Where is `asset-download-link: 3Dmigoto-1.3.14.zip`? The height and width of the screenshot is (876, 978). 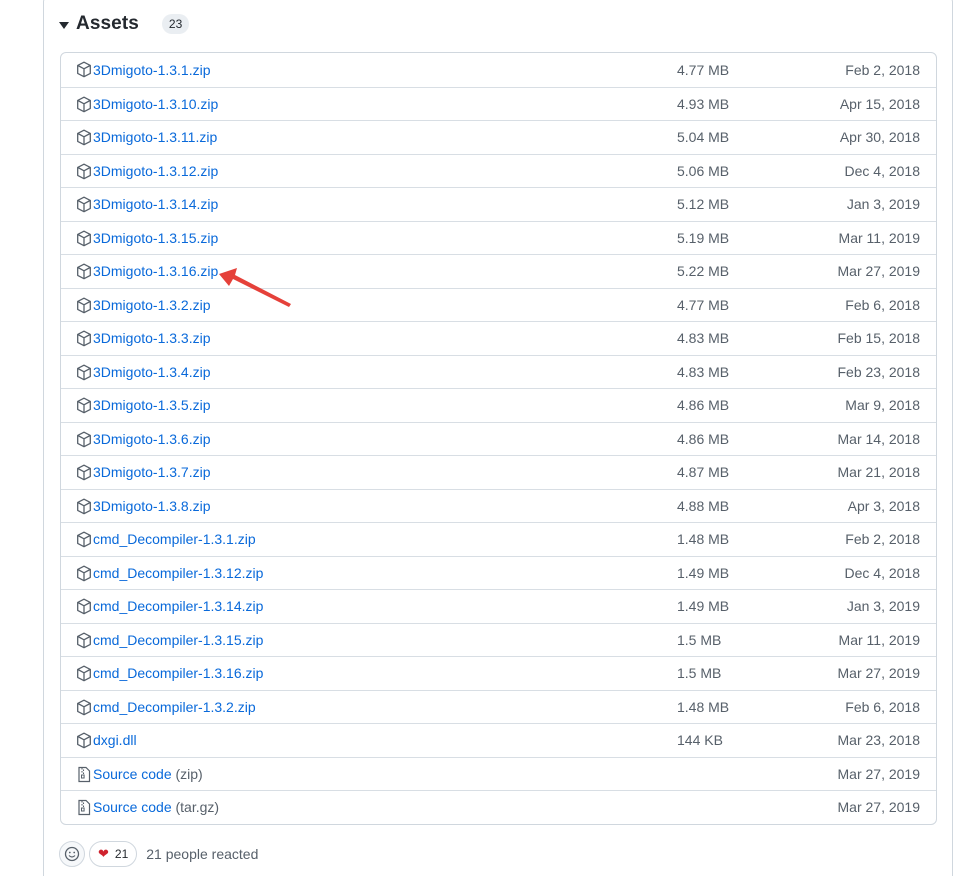
asset-download-link: 3Dmigoto-1.3.14.zip is located at coordinates (155, 204).